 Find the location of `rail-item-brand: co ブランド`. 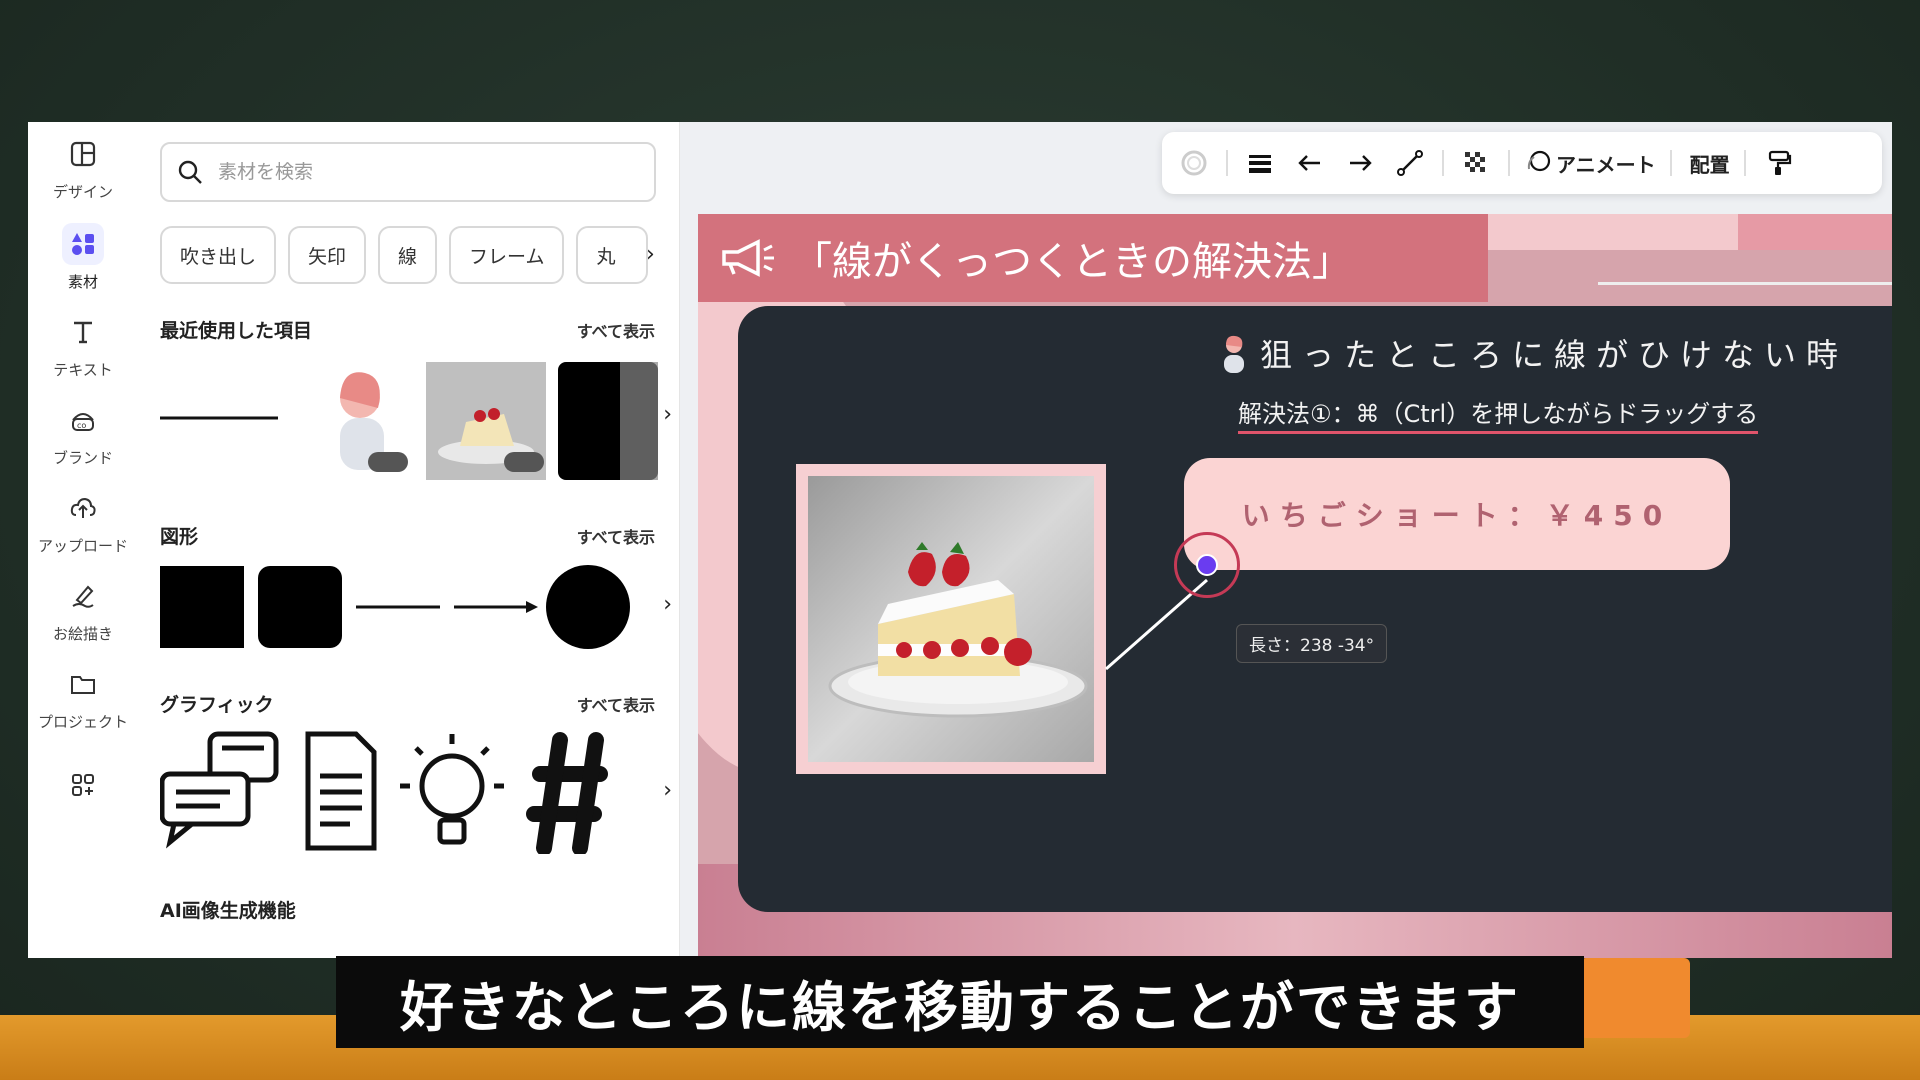

rail-item-brand: co ブランド is located at coordinates (83, 433).